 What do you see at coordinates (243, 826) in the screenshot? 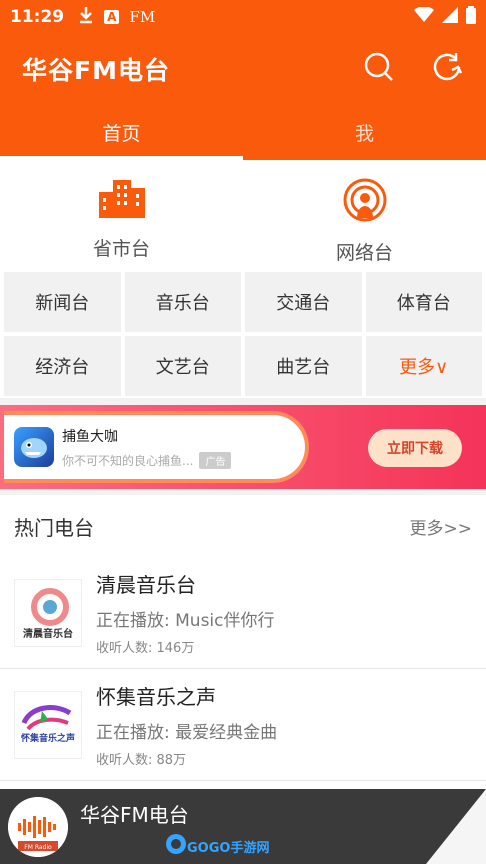
I see `mini-player: FM Radio 华谷FM电台 GOGO手游网` at bounding box center [243, 826].